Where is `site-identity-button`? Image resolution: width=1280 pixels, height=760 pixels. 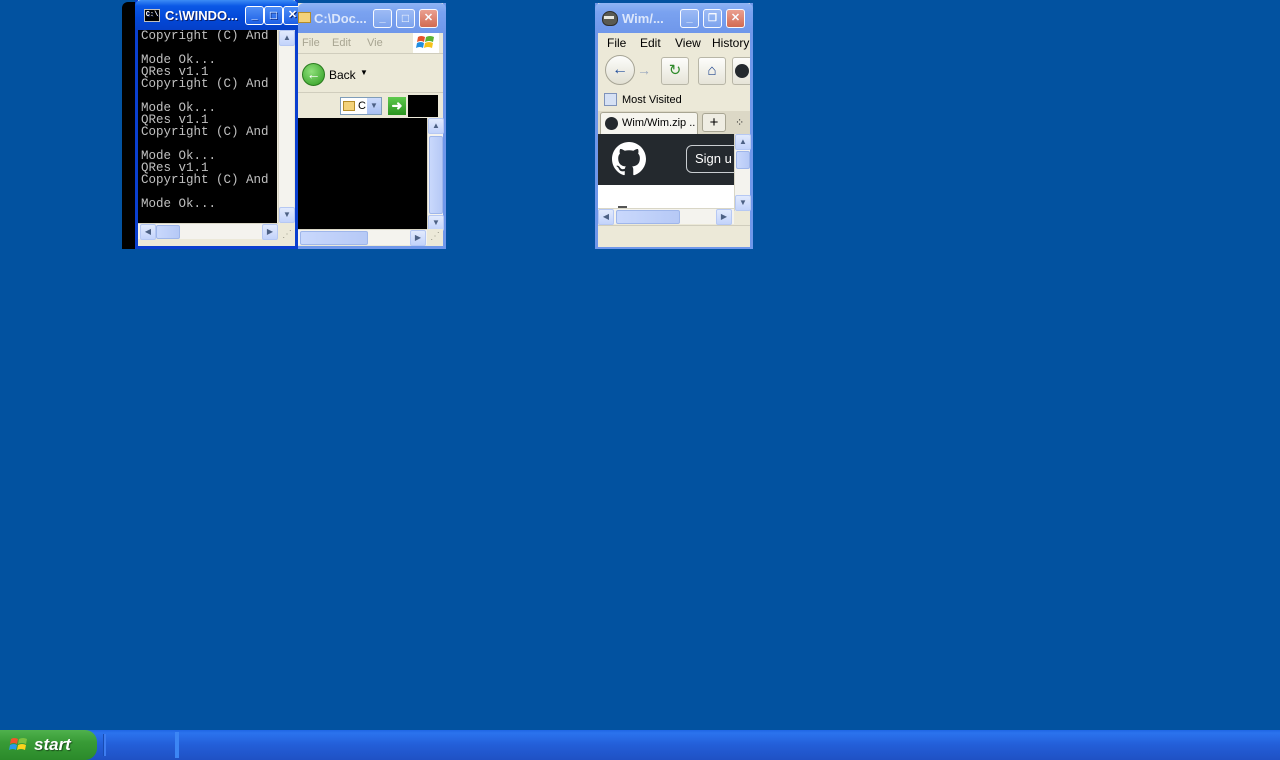
site-identity-button is located at coordinates (741, 71).